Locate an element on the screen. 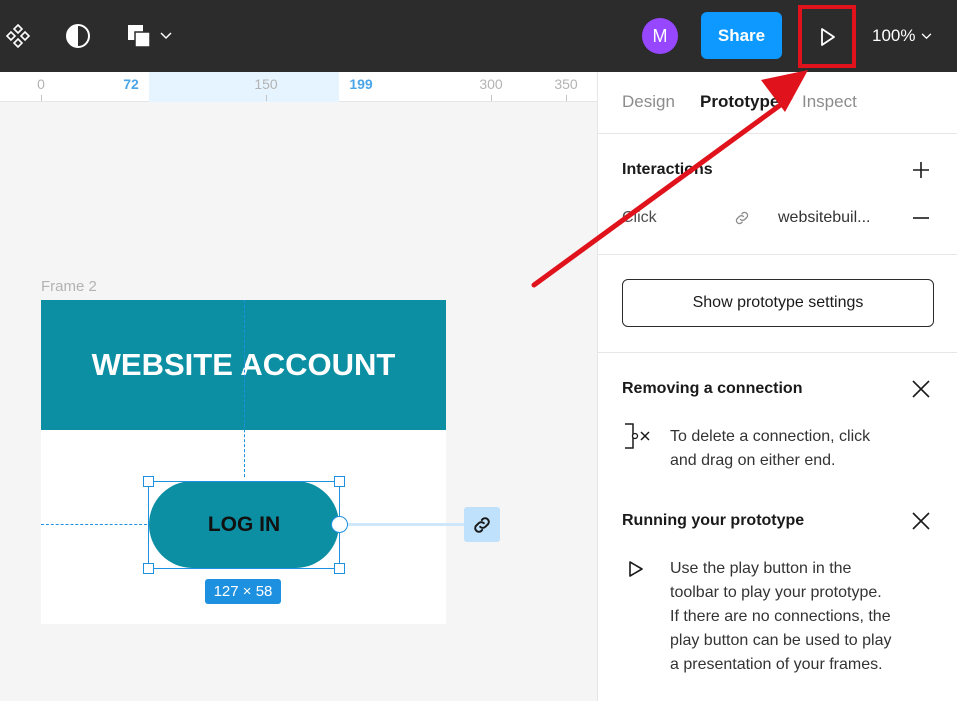 The image size is (957, 701). play-button-highlight is located at coordinates (827, 36).